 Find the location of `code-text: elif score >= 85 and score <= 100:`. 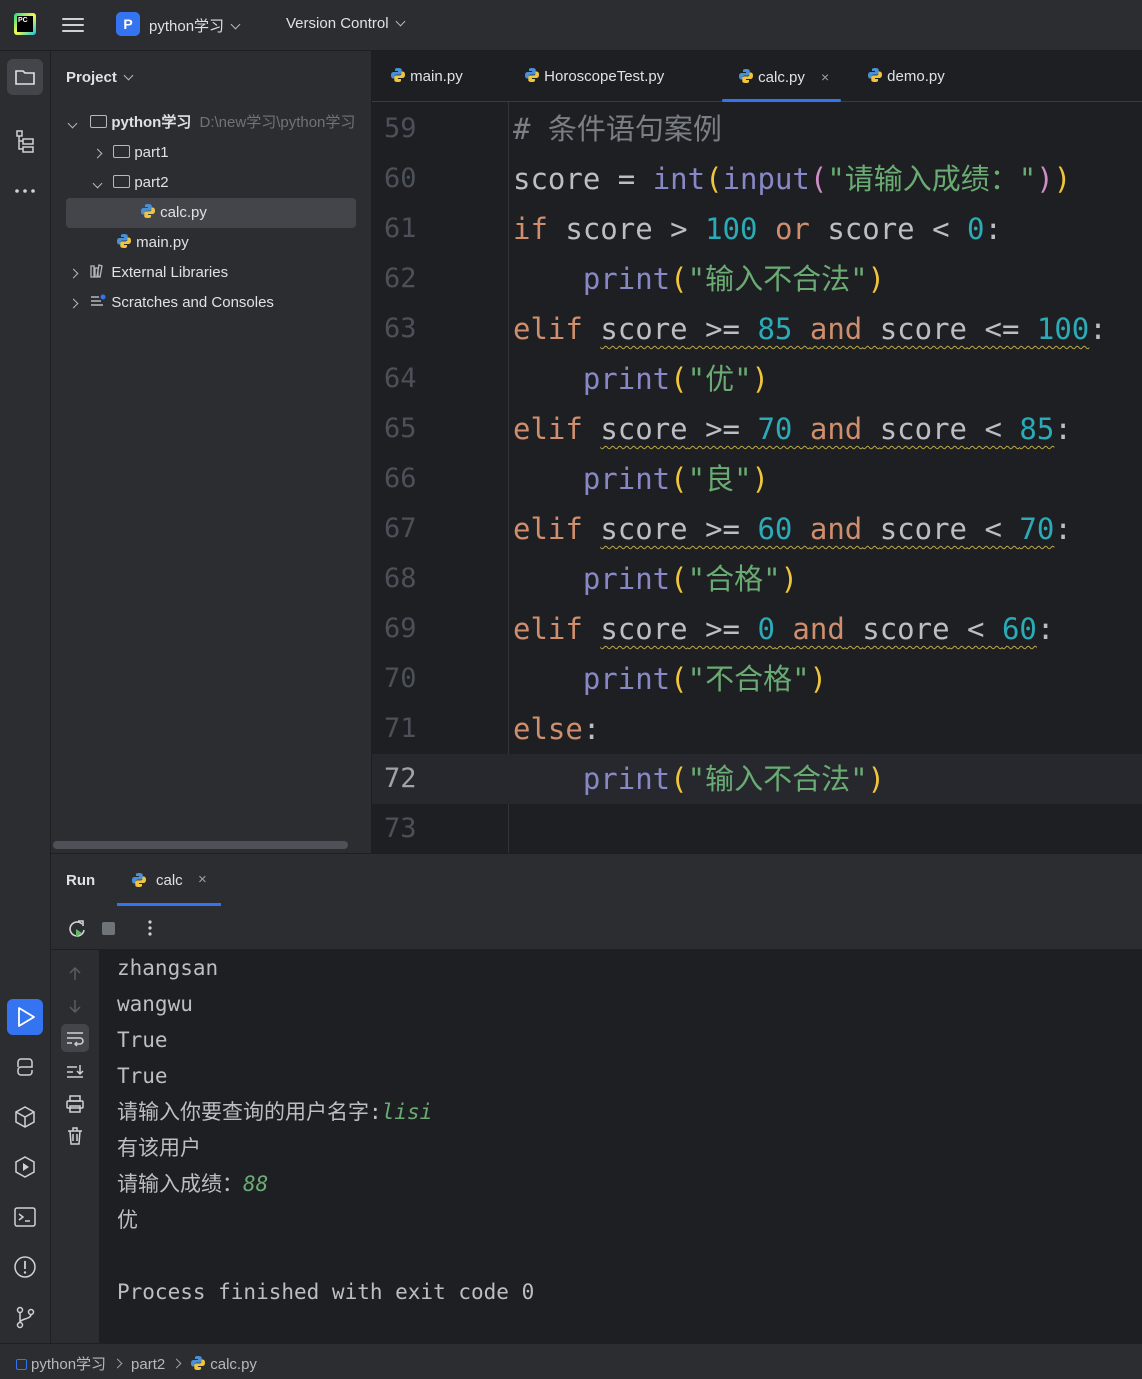

code-text: elif score >= 85 and score <= 100: is located at coordinates (810, 329).